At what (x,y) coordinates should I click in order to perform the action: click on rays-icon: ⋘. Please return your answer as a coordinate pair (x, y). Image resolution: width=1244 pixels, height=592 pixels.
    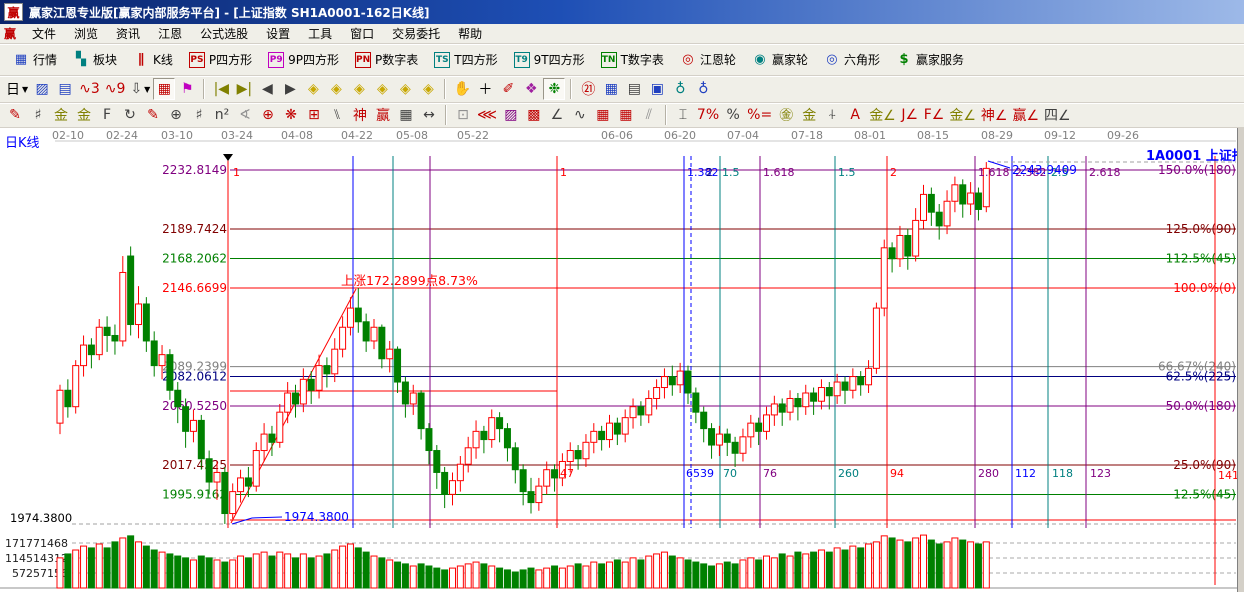
    Looking at the image, I should click on (487, 115).